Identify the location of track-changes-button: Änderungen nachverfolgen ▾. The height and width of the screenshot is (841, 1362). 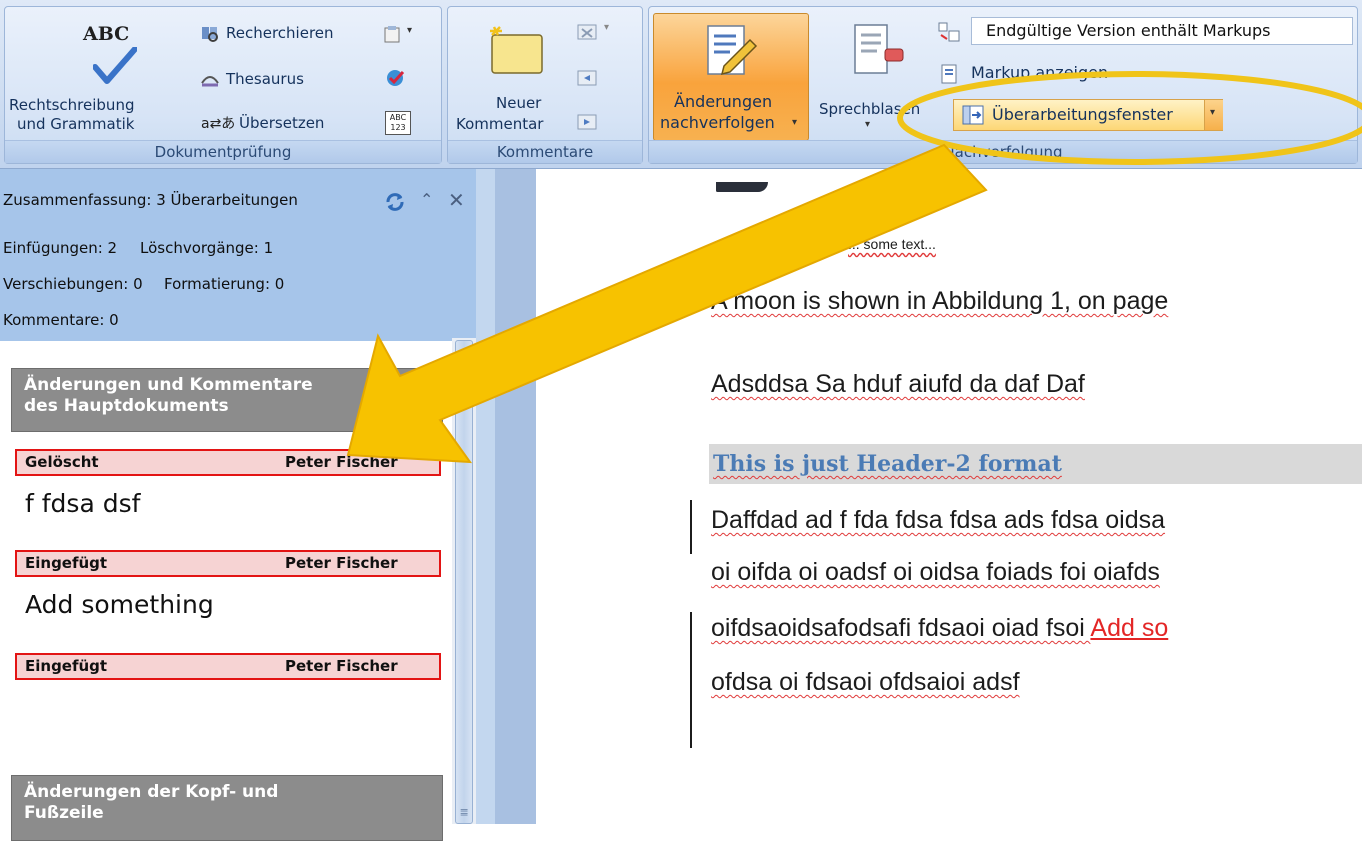
(731, 77).